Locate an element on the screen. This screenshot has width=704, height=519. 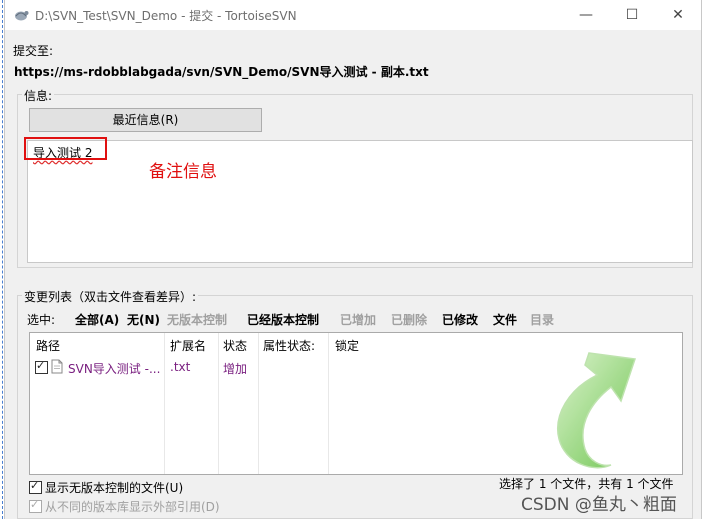
column-header-status: 状态 is located at coordinates (235, 345).